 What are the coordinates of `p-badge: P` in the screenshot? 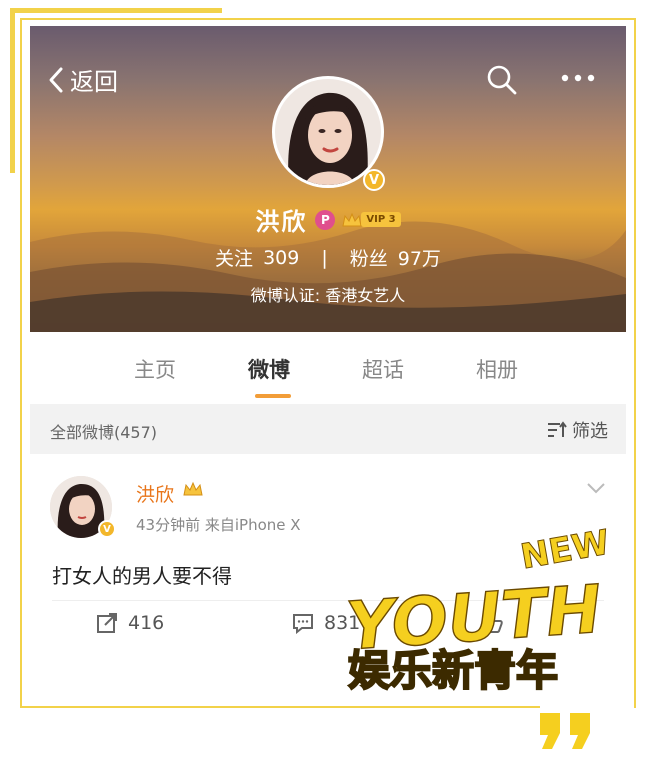 It's located at (325, 219).